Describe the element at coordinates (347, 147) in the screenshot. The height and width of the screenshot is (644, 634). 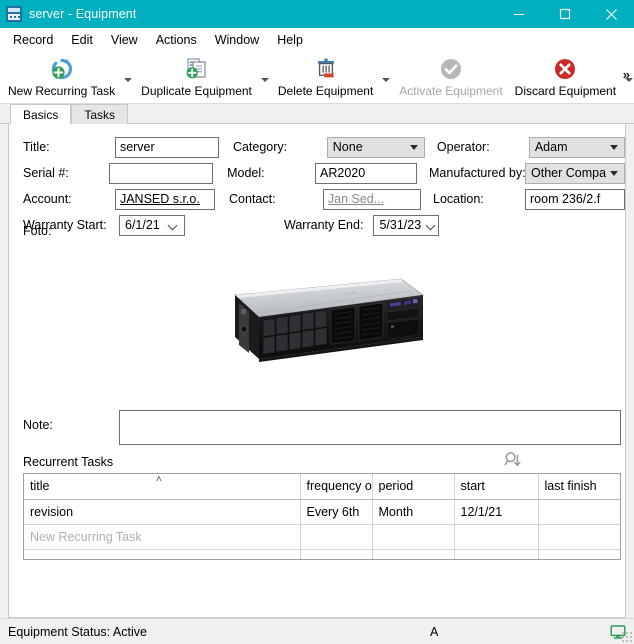
I see `category-value: None` at that location.